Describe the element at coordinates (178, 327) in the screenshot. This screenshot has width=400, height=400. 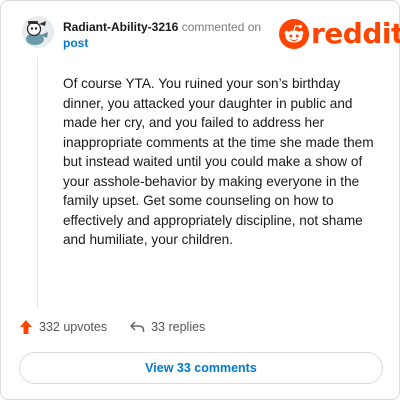
I see `replies-count: 33 replies` at that location.